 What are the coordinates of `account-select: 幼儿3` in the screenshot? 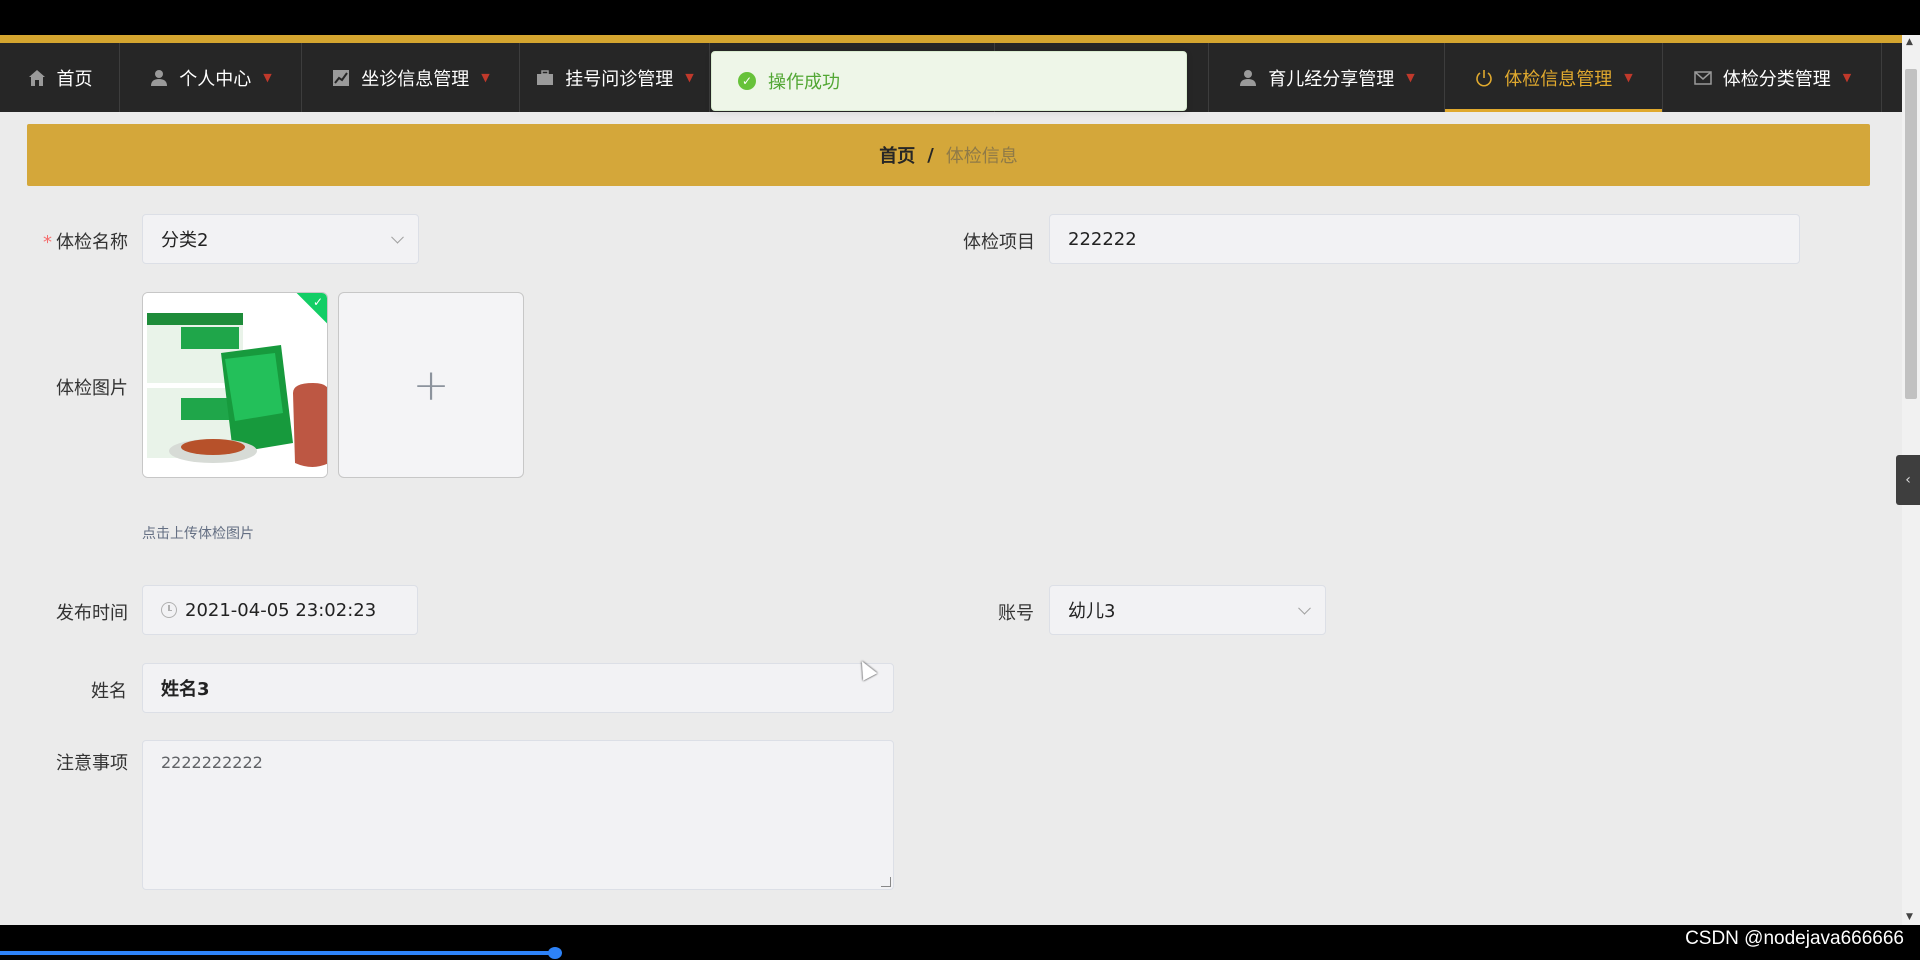 It's located at (1187, 610).